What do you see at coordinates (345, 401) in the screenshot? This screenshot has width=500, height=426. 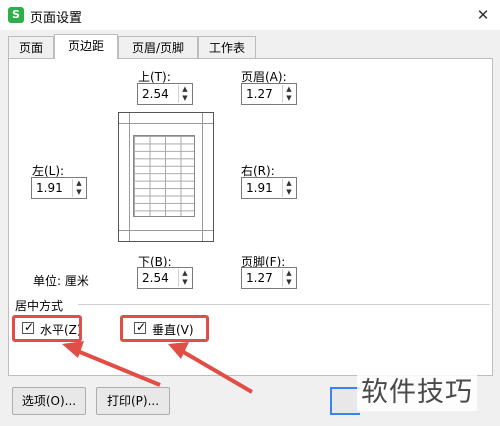 I see `ok-button` at bounding box center [345, 401].